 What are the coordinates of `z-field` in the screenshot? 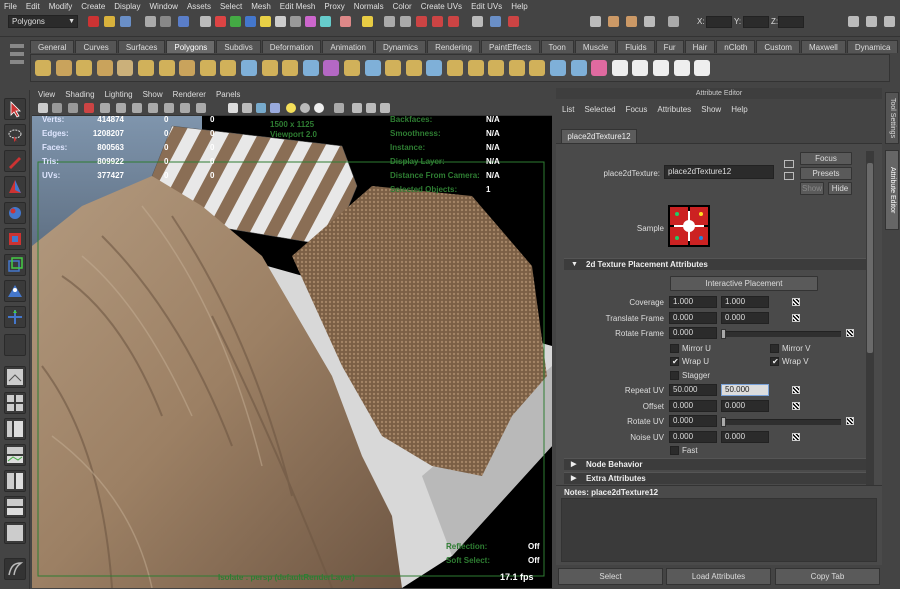 It's located at (791, 22).